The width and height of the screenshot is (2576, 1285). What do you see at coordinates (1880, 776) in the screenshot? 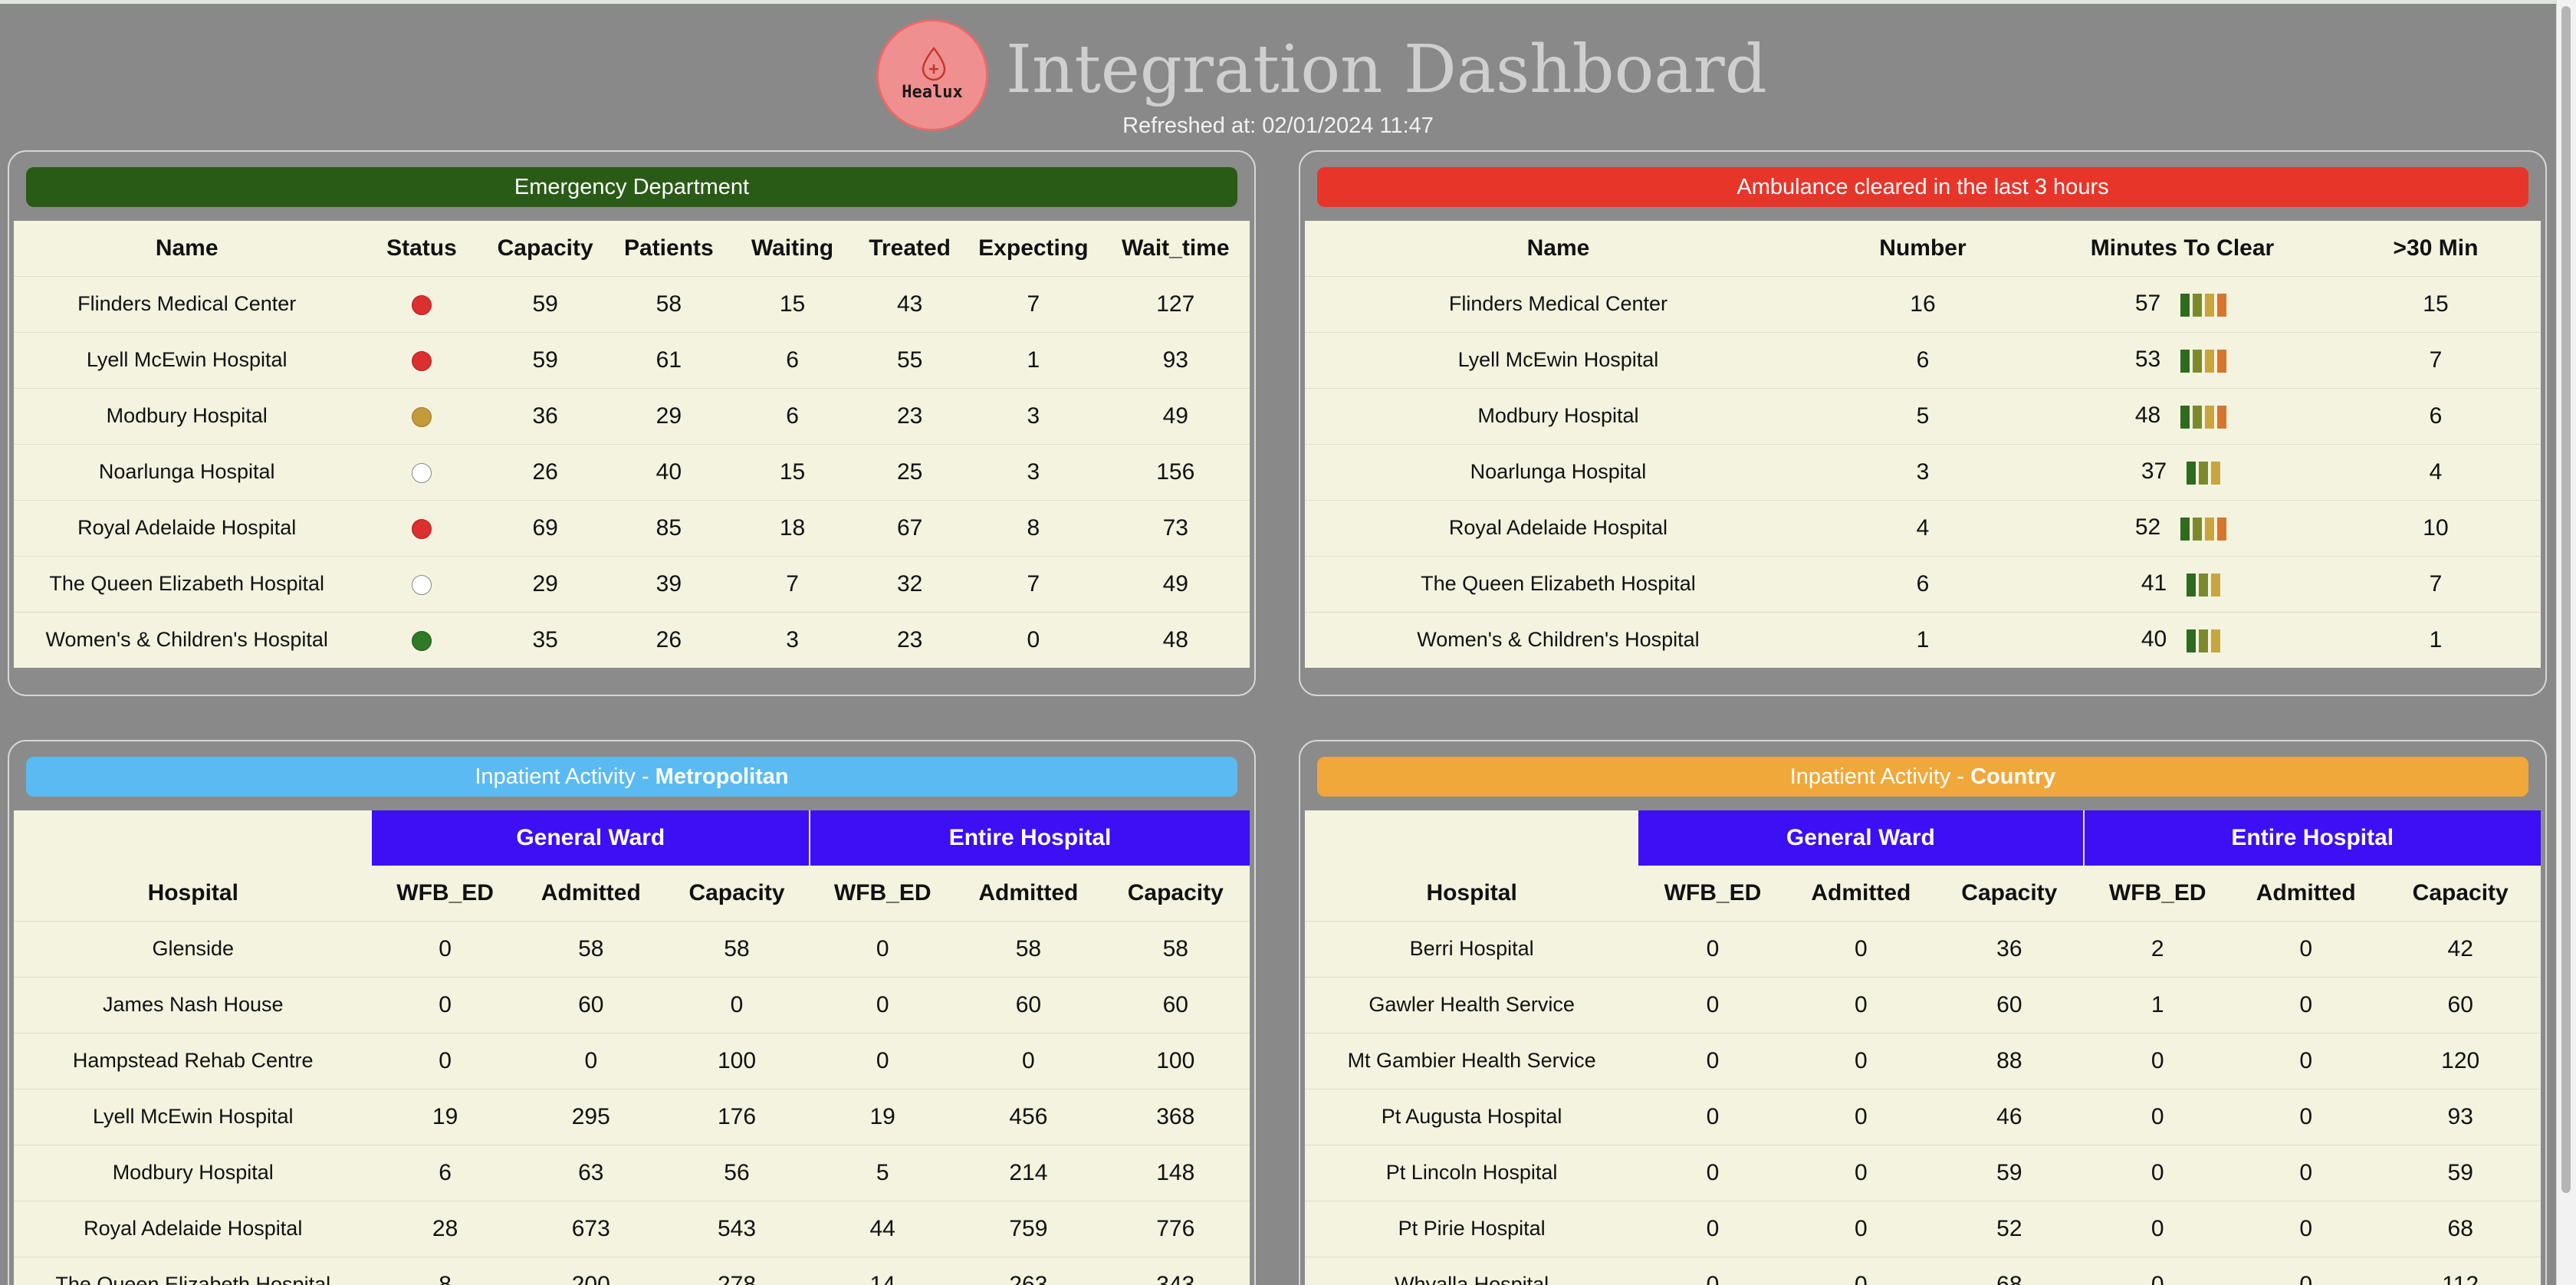
I see `panel-title-prefix: Inpatient Activity -` at bounding box center [1880, 776].